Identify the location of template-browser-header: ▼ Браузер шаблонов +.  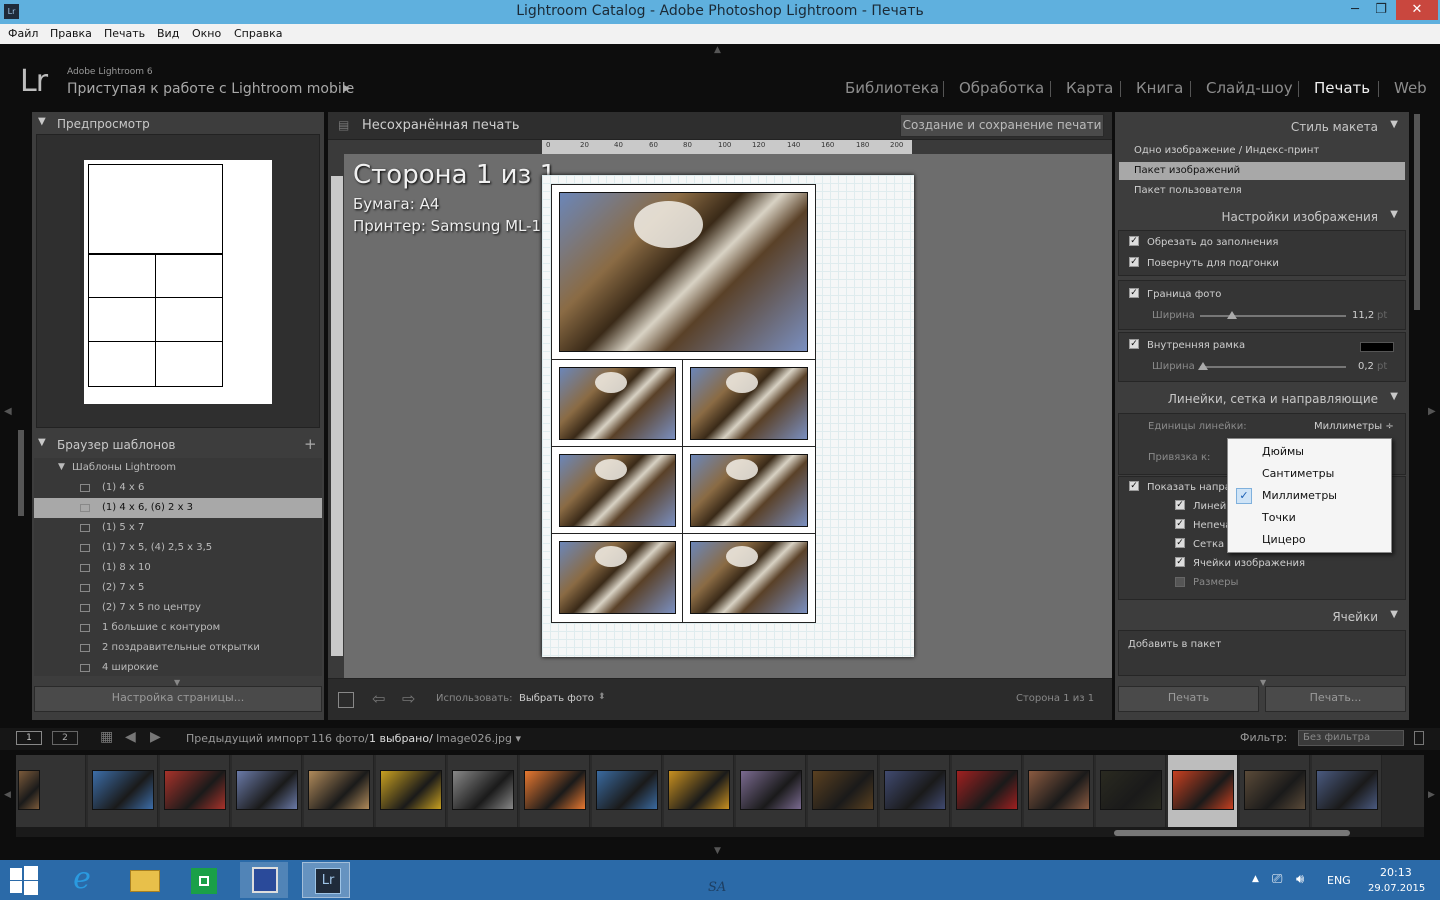
(178, 447).